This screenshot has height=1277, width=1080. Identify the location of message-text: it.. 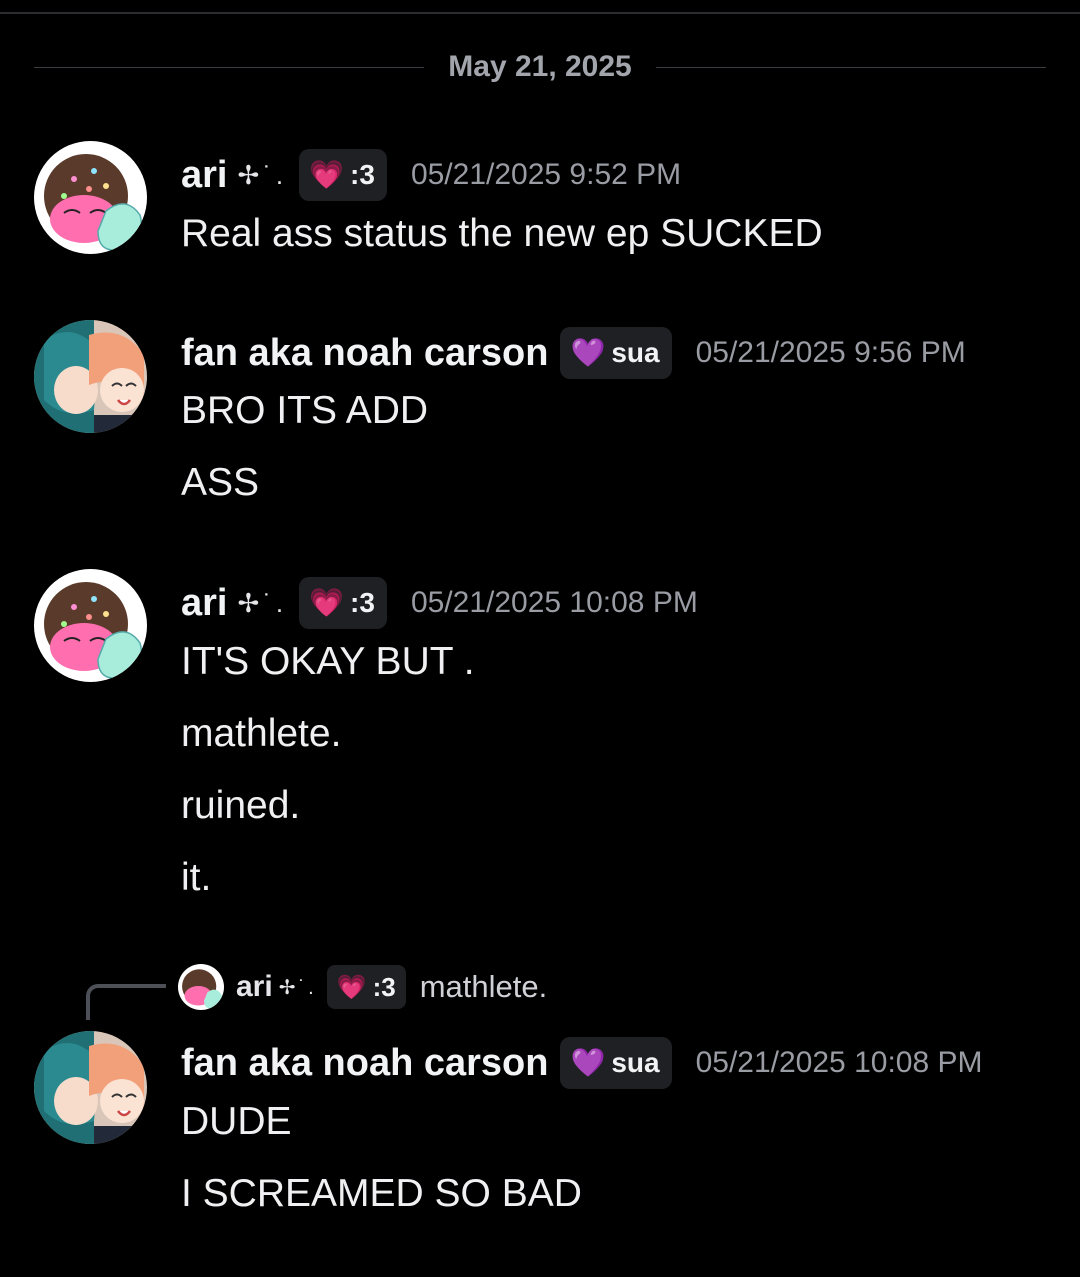
(196, 877).